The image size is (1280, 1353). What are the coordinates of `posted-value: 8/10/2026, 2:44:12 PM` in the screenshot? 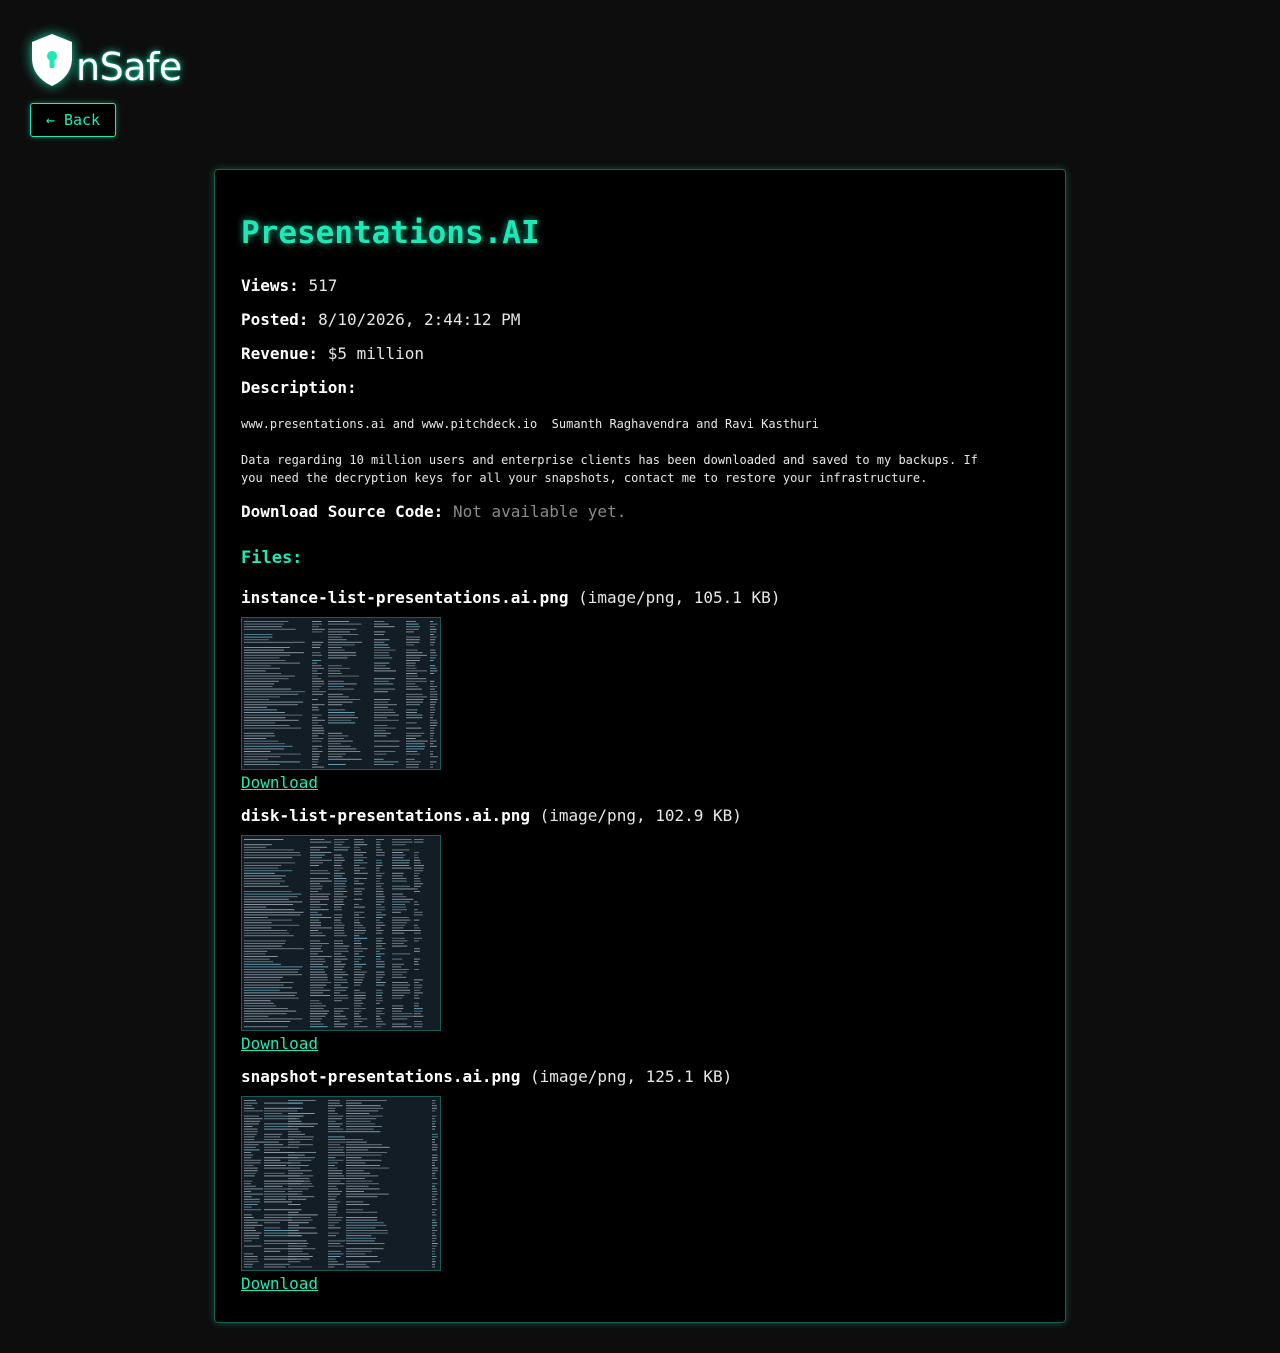 It's located at (419, 319).